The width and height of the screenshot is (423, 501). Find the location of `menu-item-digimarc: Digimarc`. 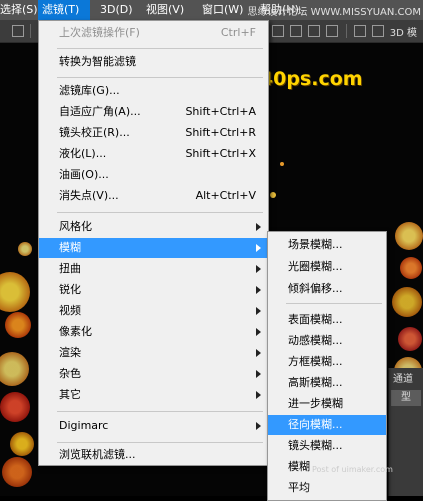

menu-item-digimarc: Digimarc is located at coordinates (153, 426).